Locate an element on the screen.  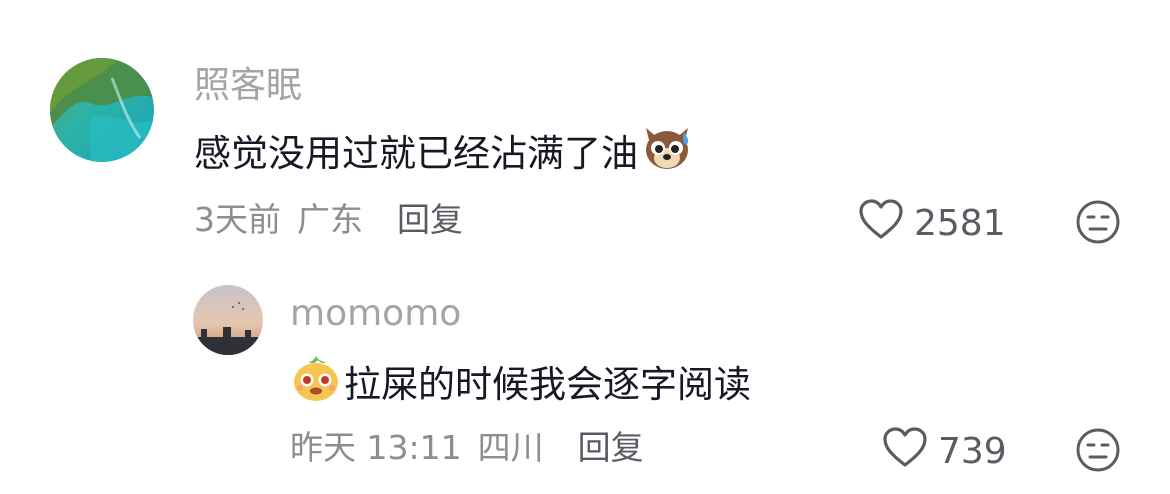
reply-text: 拉屎的时候我会逐字阅读 is located at coordinates (520, 384).